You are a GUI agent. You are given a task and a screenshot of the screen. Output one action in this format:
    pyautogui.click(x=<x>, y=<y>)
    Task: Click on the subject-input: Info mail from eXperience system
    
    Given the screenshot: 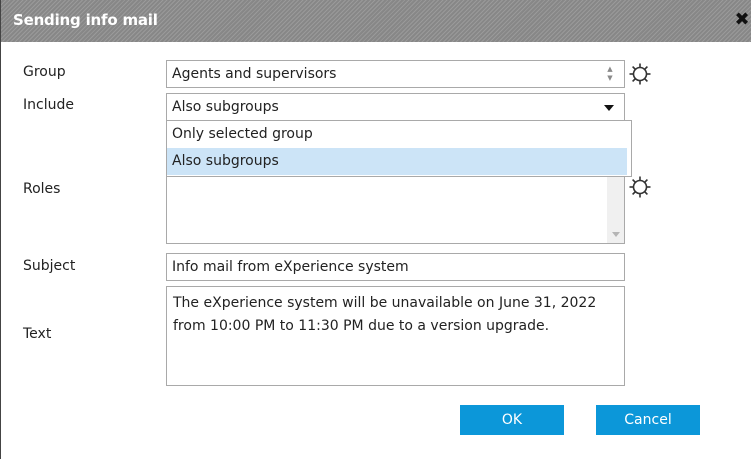 What is the action you would take?
    pyautogui.click(x=395, y=267)
    